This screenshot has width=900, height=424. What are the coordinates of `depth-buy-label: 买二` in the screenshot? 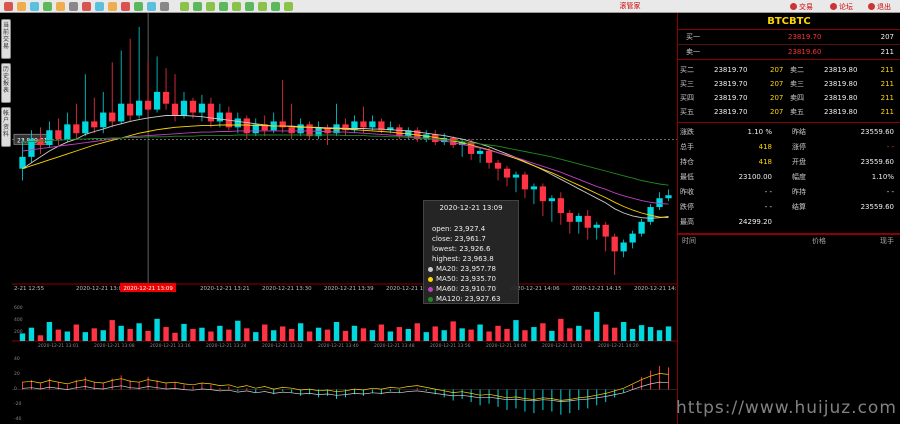 It's located at (687, 70).